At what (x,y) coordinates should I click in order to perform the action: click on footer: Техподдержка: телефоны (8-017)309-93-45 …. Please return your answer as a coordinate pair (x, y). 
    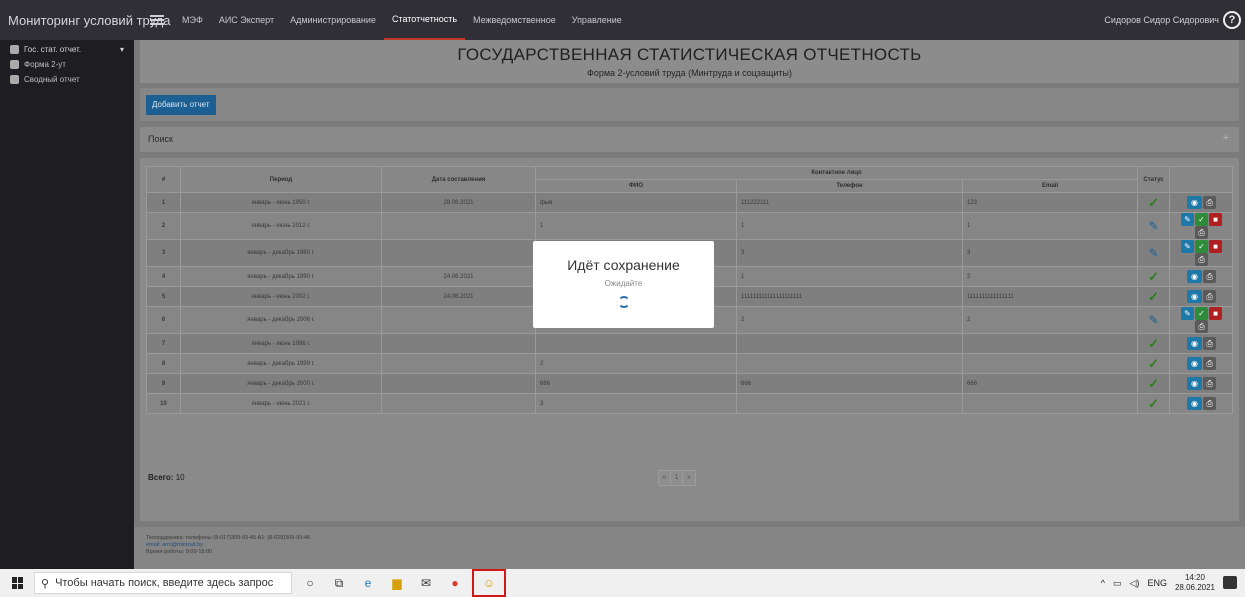
    Looking at the image, I should click on (689, 548).